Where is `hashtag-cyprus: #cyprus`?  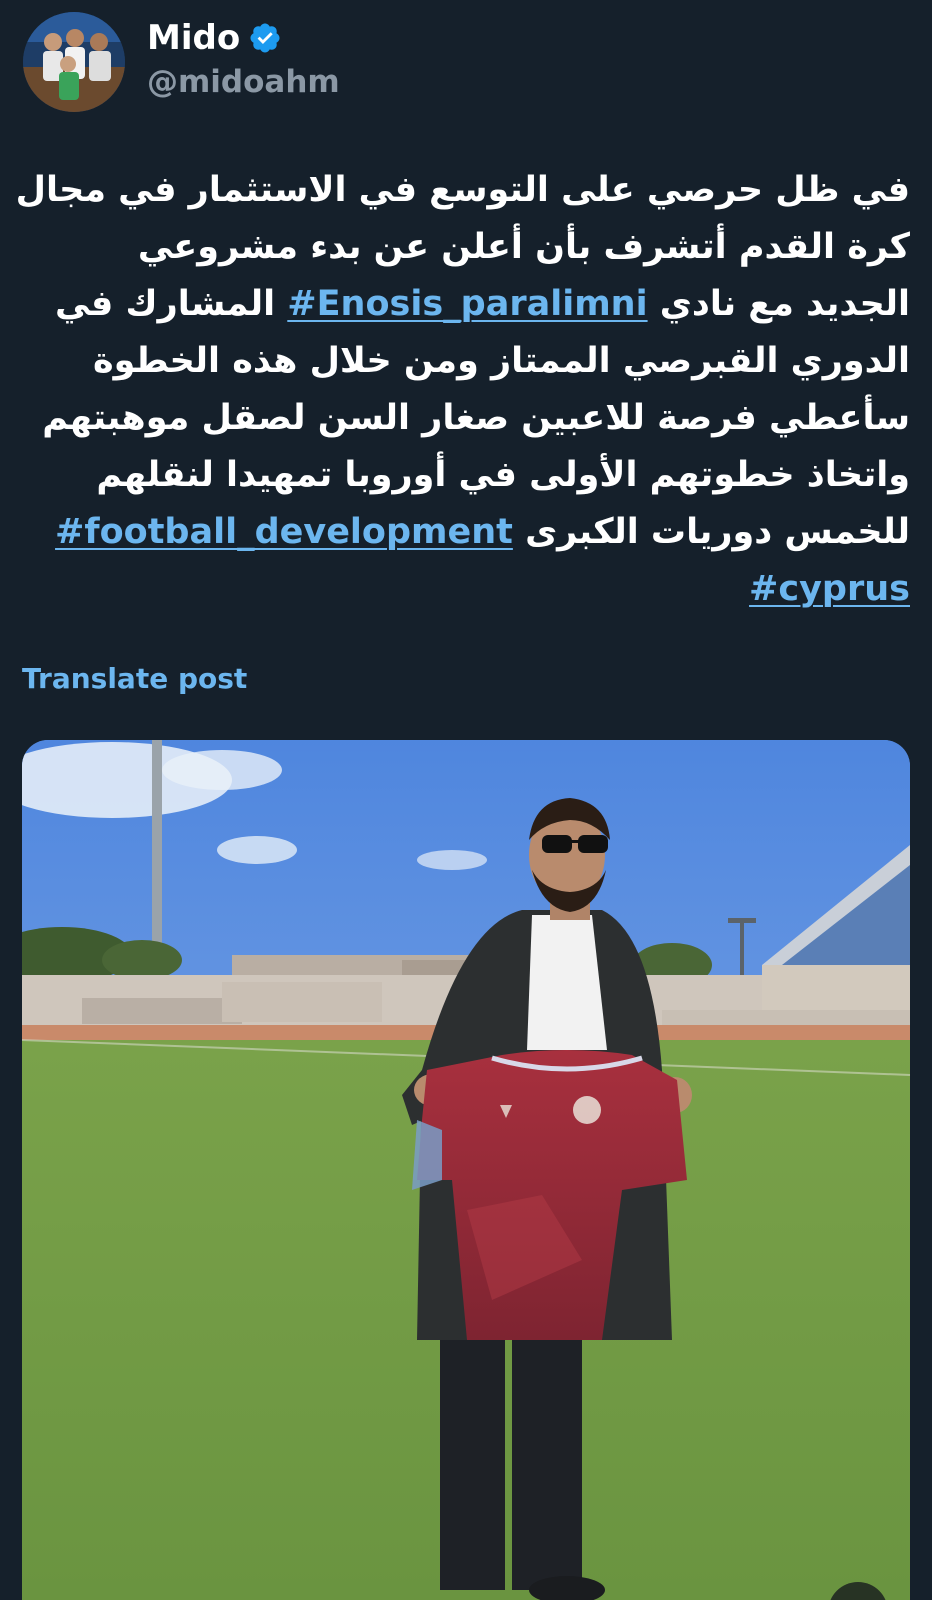 hashtag-cyprus: #cyprus is located at coordinates (829, 589).